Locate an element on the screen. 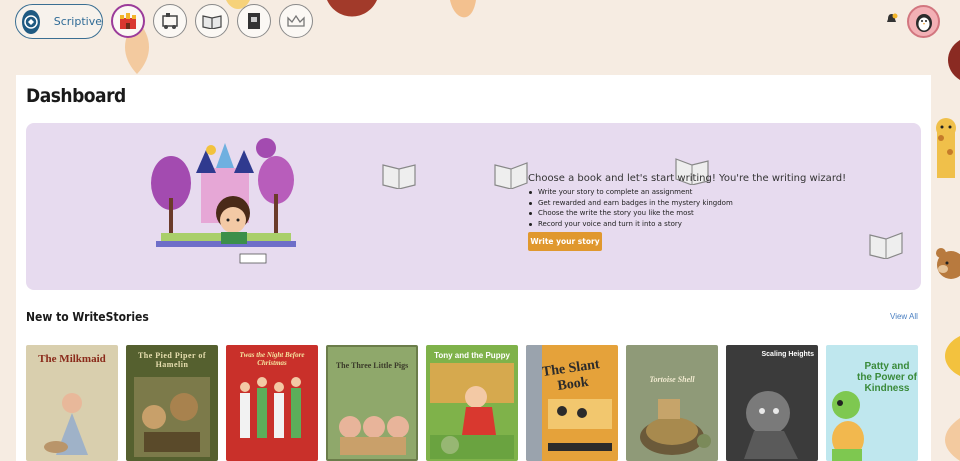 The width and height of the screenshot is (960, 461). book-title: Tortoise Shell is located at coordinates (672, 379).